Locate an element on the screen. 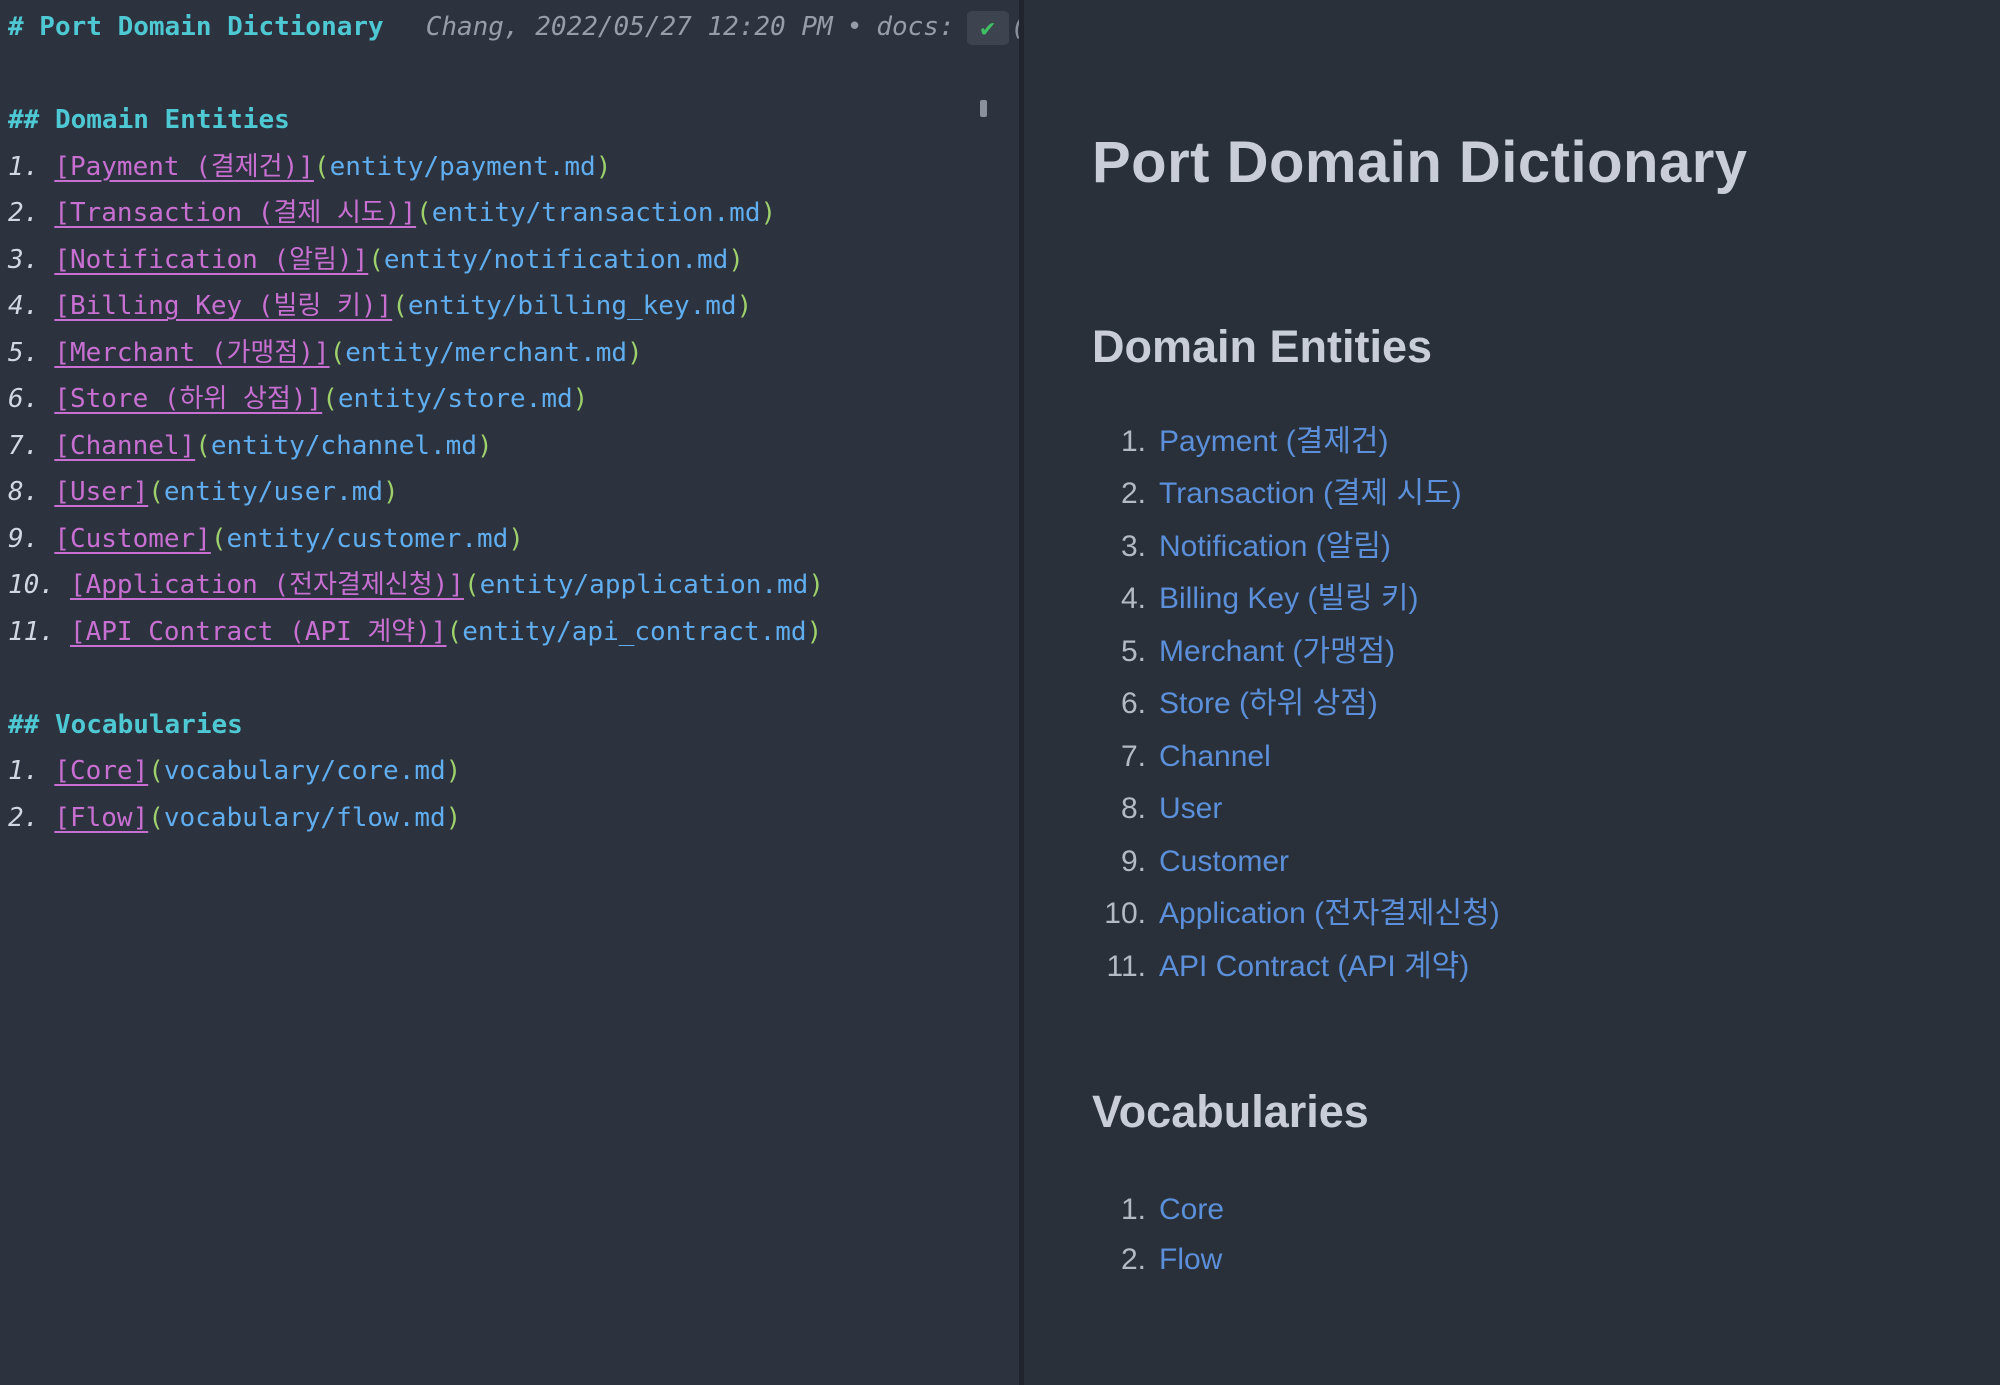  list-number: 7. is located at coordinates (24, 445).